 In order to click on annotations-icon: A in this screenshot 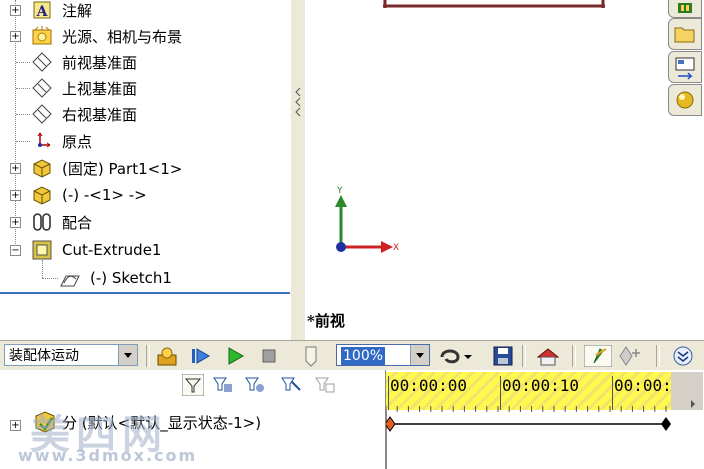, I will do `click(42, 10)`.